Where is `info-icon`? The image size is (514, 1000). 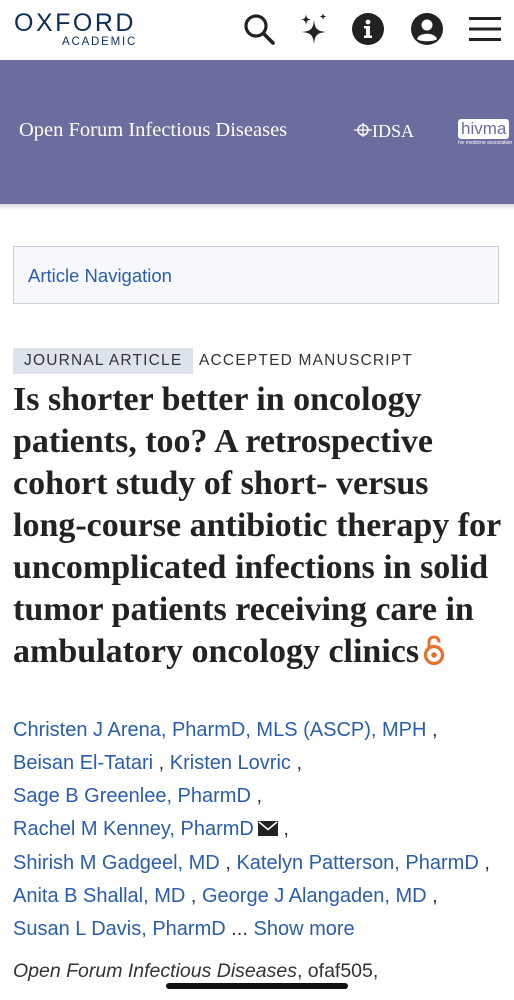
info-icon is located at coordinates (368, 29).